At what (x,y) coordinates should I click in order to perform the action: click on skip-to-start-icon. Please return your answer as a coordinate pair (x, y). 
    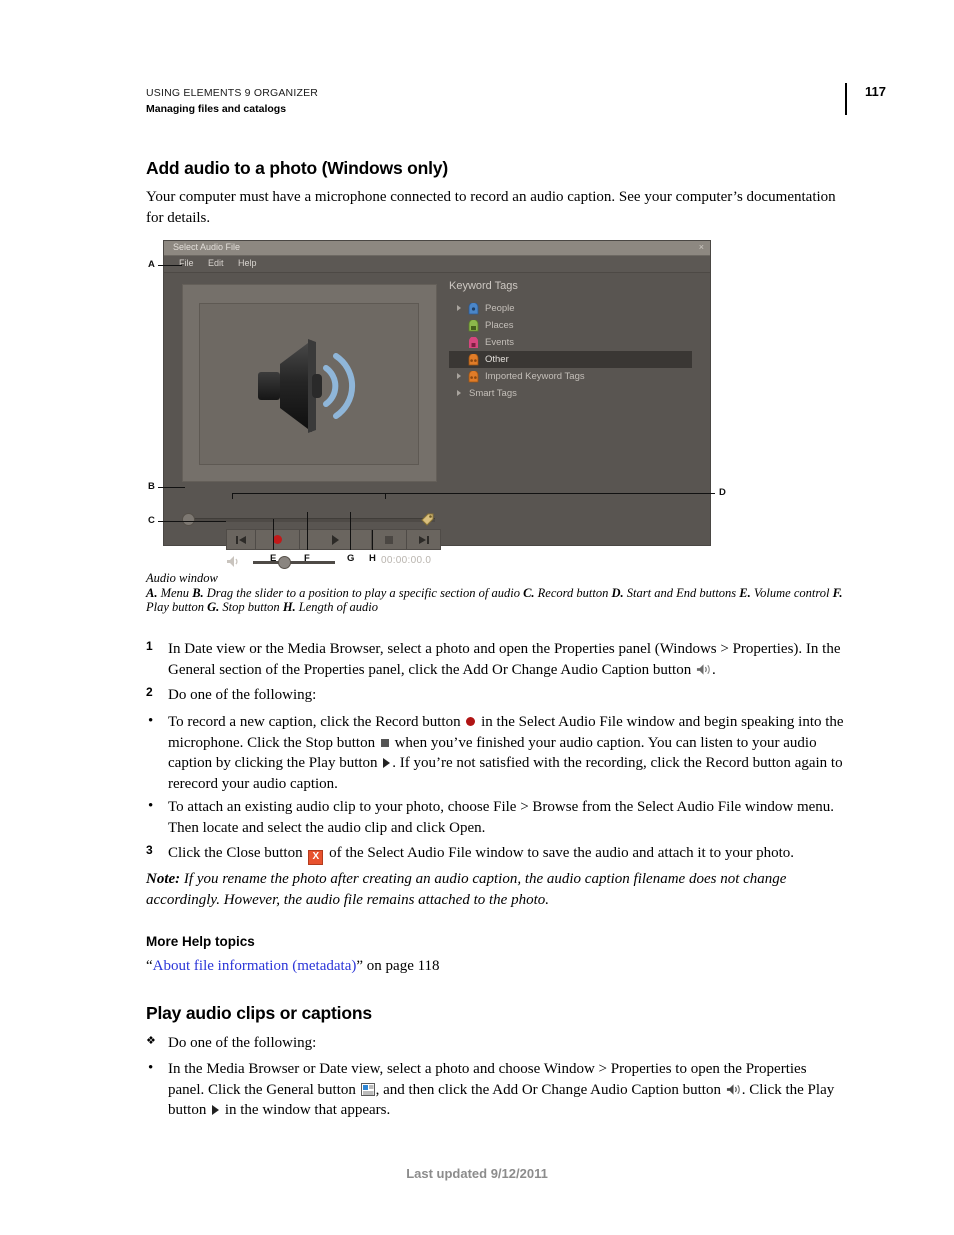
    Looking at the image, I should click on (241, 539).